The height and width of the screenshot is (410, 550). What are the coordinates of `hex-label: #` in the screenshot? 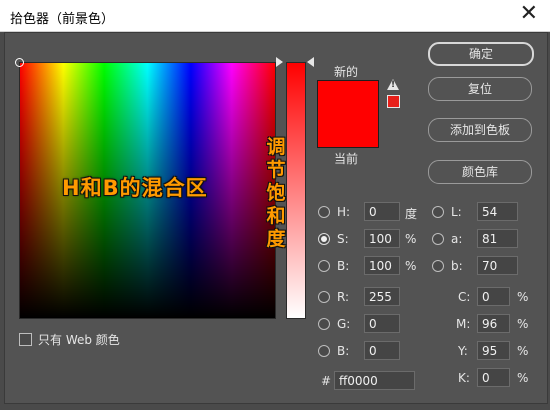 It's located at (326, 381).